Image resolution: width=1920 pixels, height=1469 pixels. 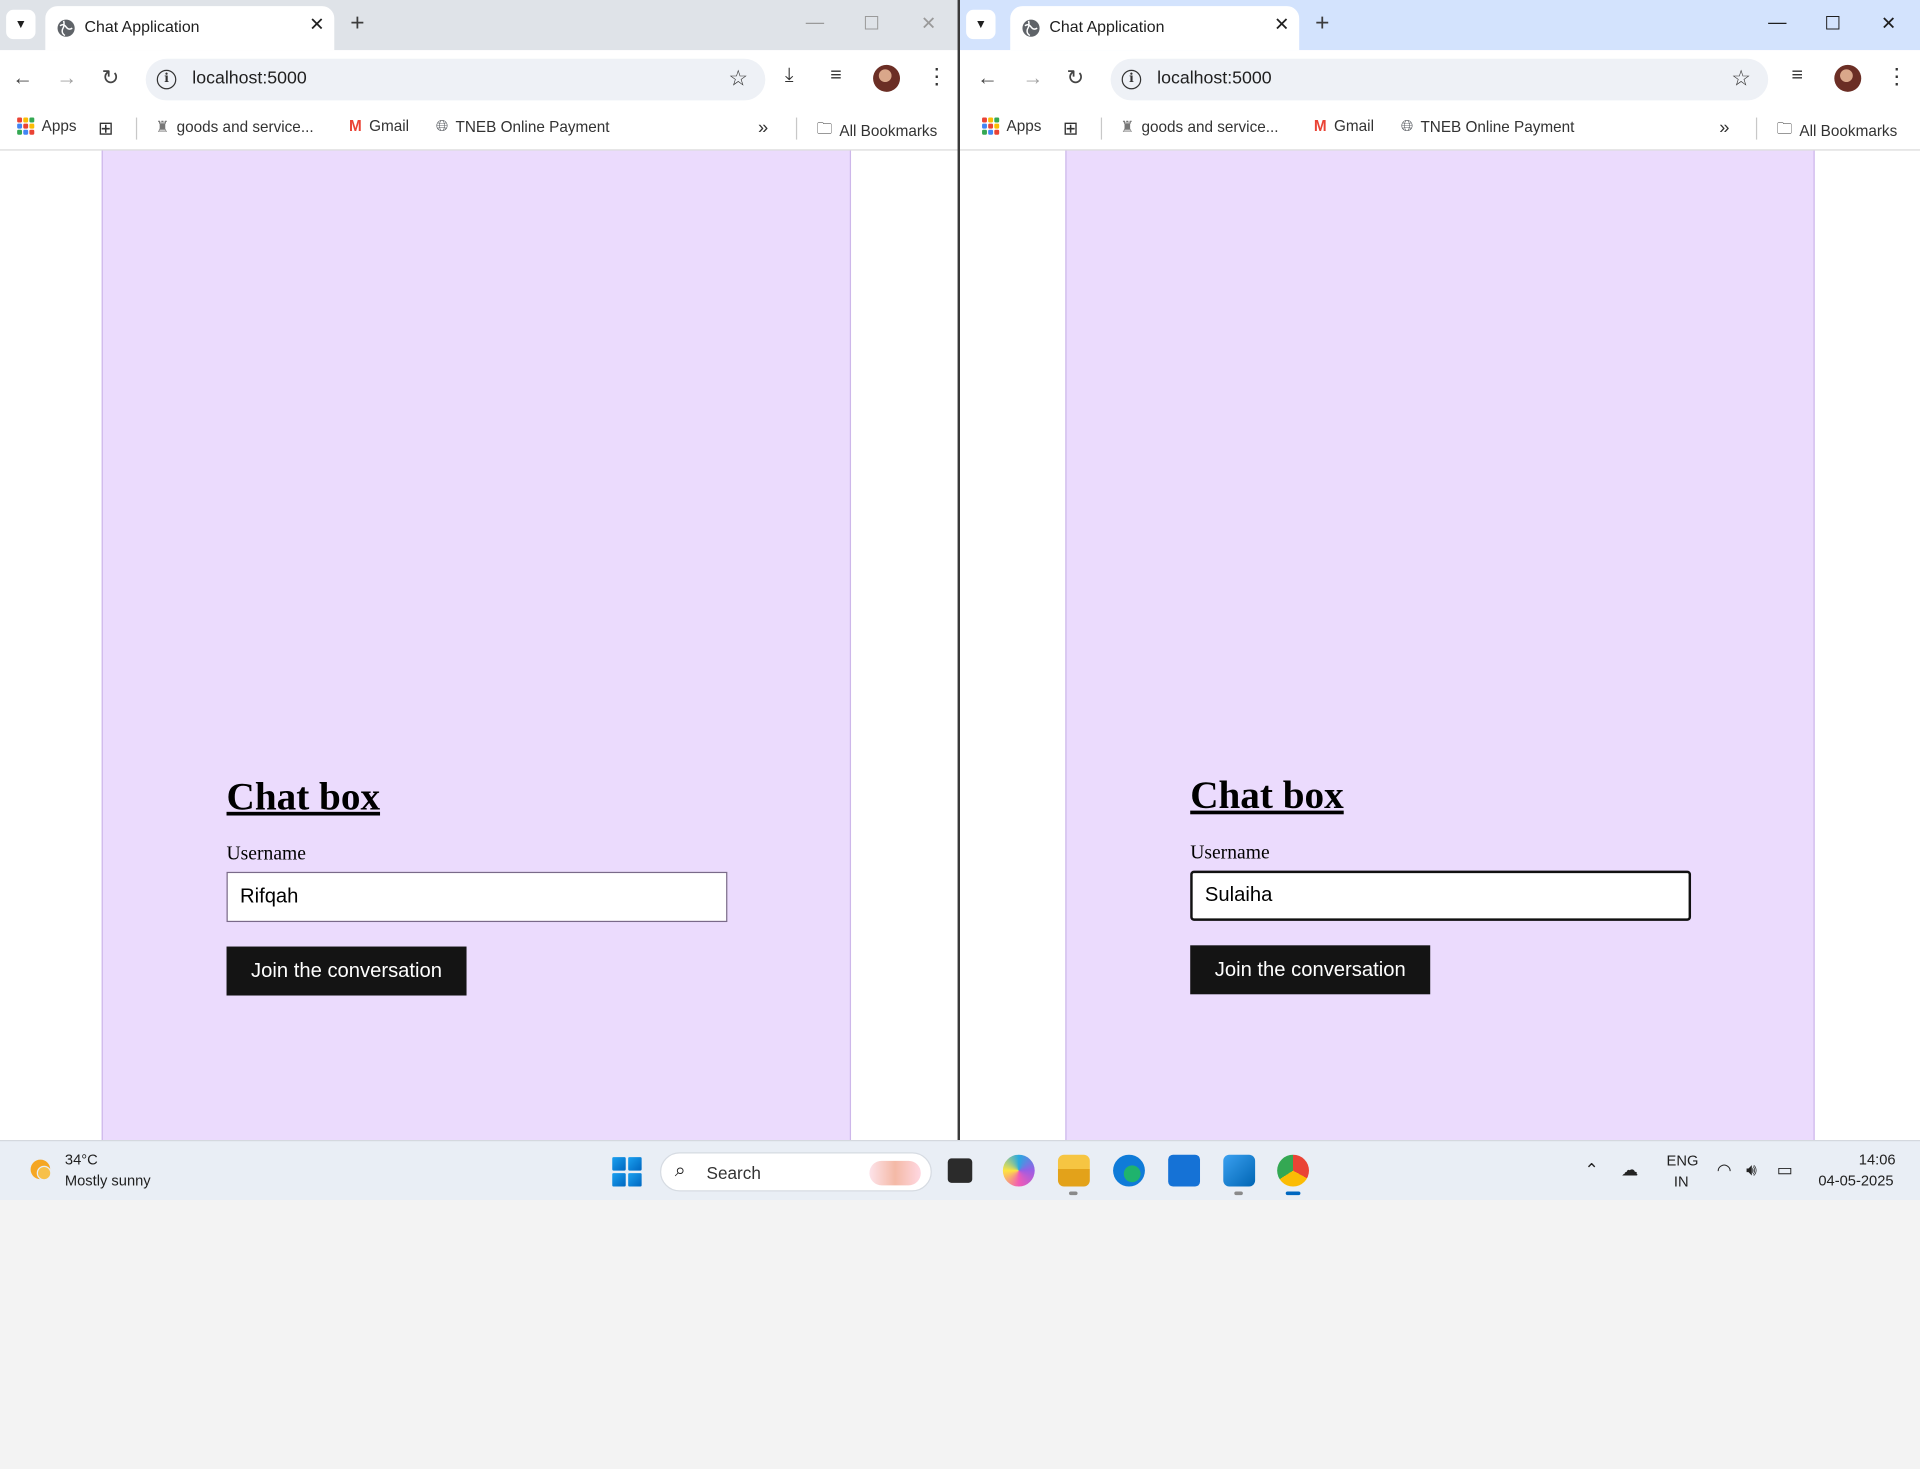 What do you see at coordinates (1184, 1170) in the screenshot?
I see `microsoft-store-icon` at bounding box center [1184, 1170].